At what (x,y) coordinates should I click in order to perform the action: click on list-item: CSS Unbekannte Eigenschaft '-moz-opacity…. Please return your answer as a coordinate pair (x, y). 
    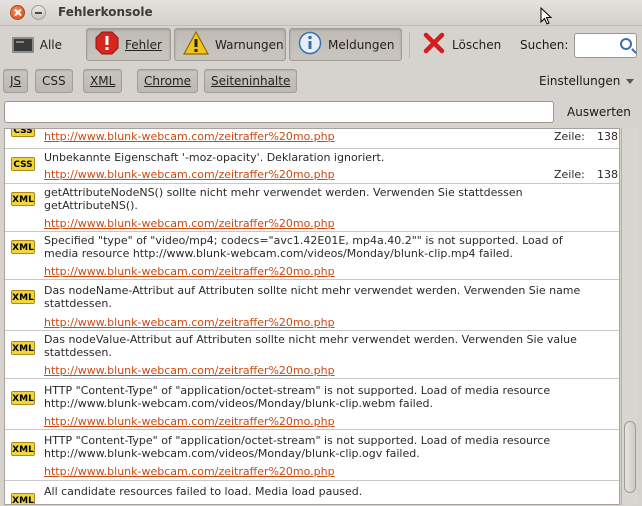
    Looking at the image, I should click on (312, 166).